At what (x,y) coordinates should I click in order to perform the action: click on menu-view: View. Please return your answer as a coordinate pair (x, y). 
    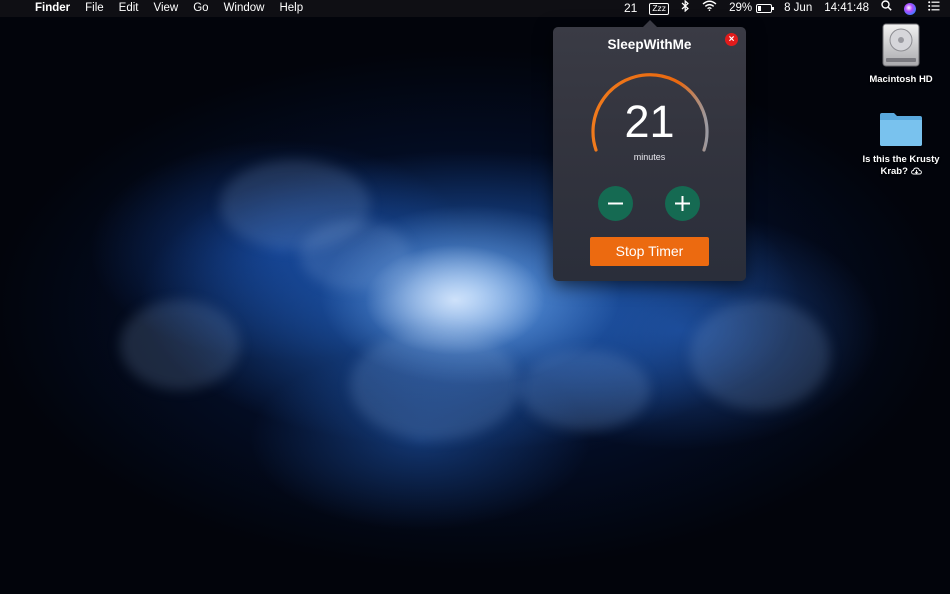
    Looking at the image, I should click on (166, 8).